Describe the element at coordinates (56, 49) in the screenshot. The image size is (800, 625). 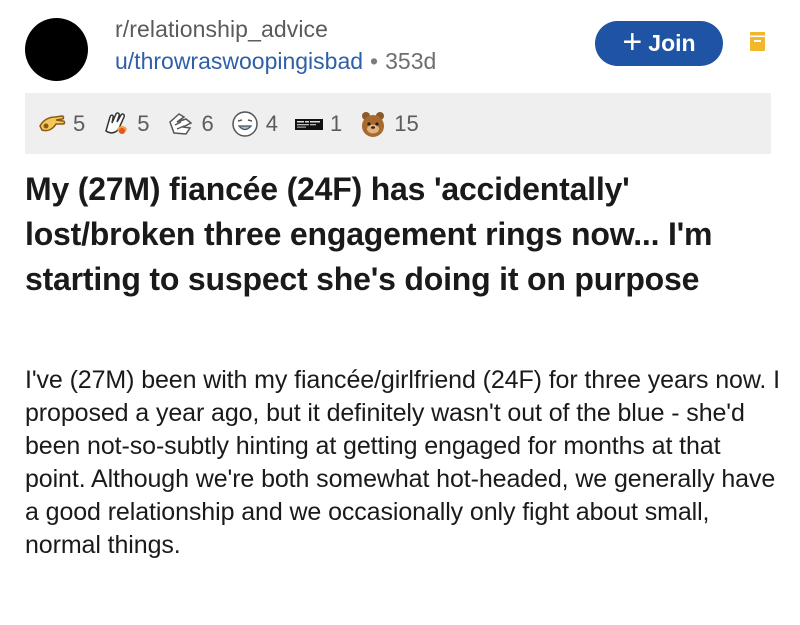
I see `subreddit-avatar` at that location.